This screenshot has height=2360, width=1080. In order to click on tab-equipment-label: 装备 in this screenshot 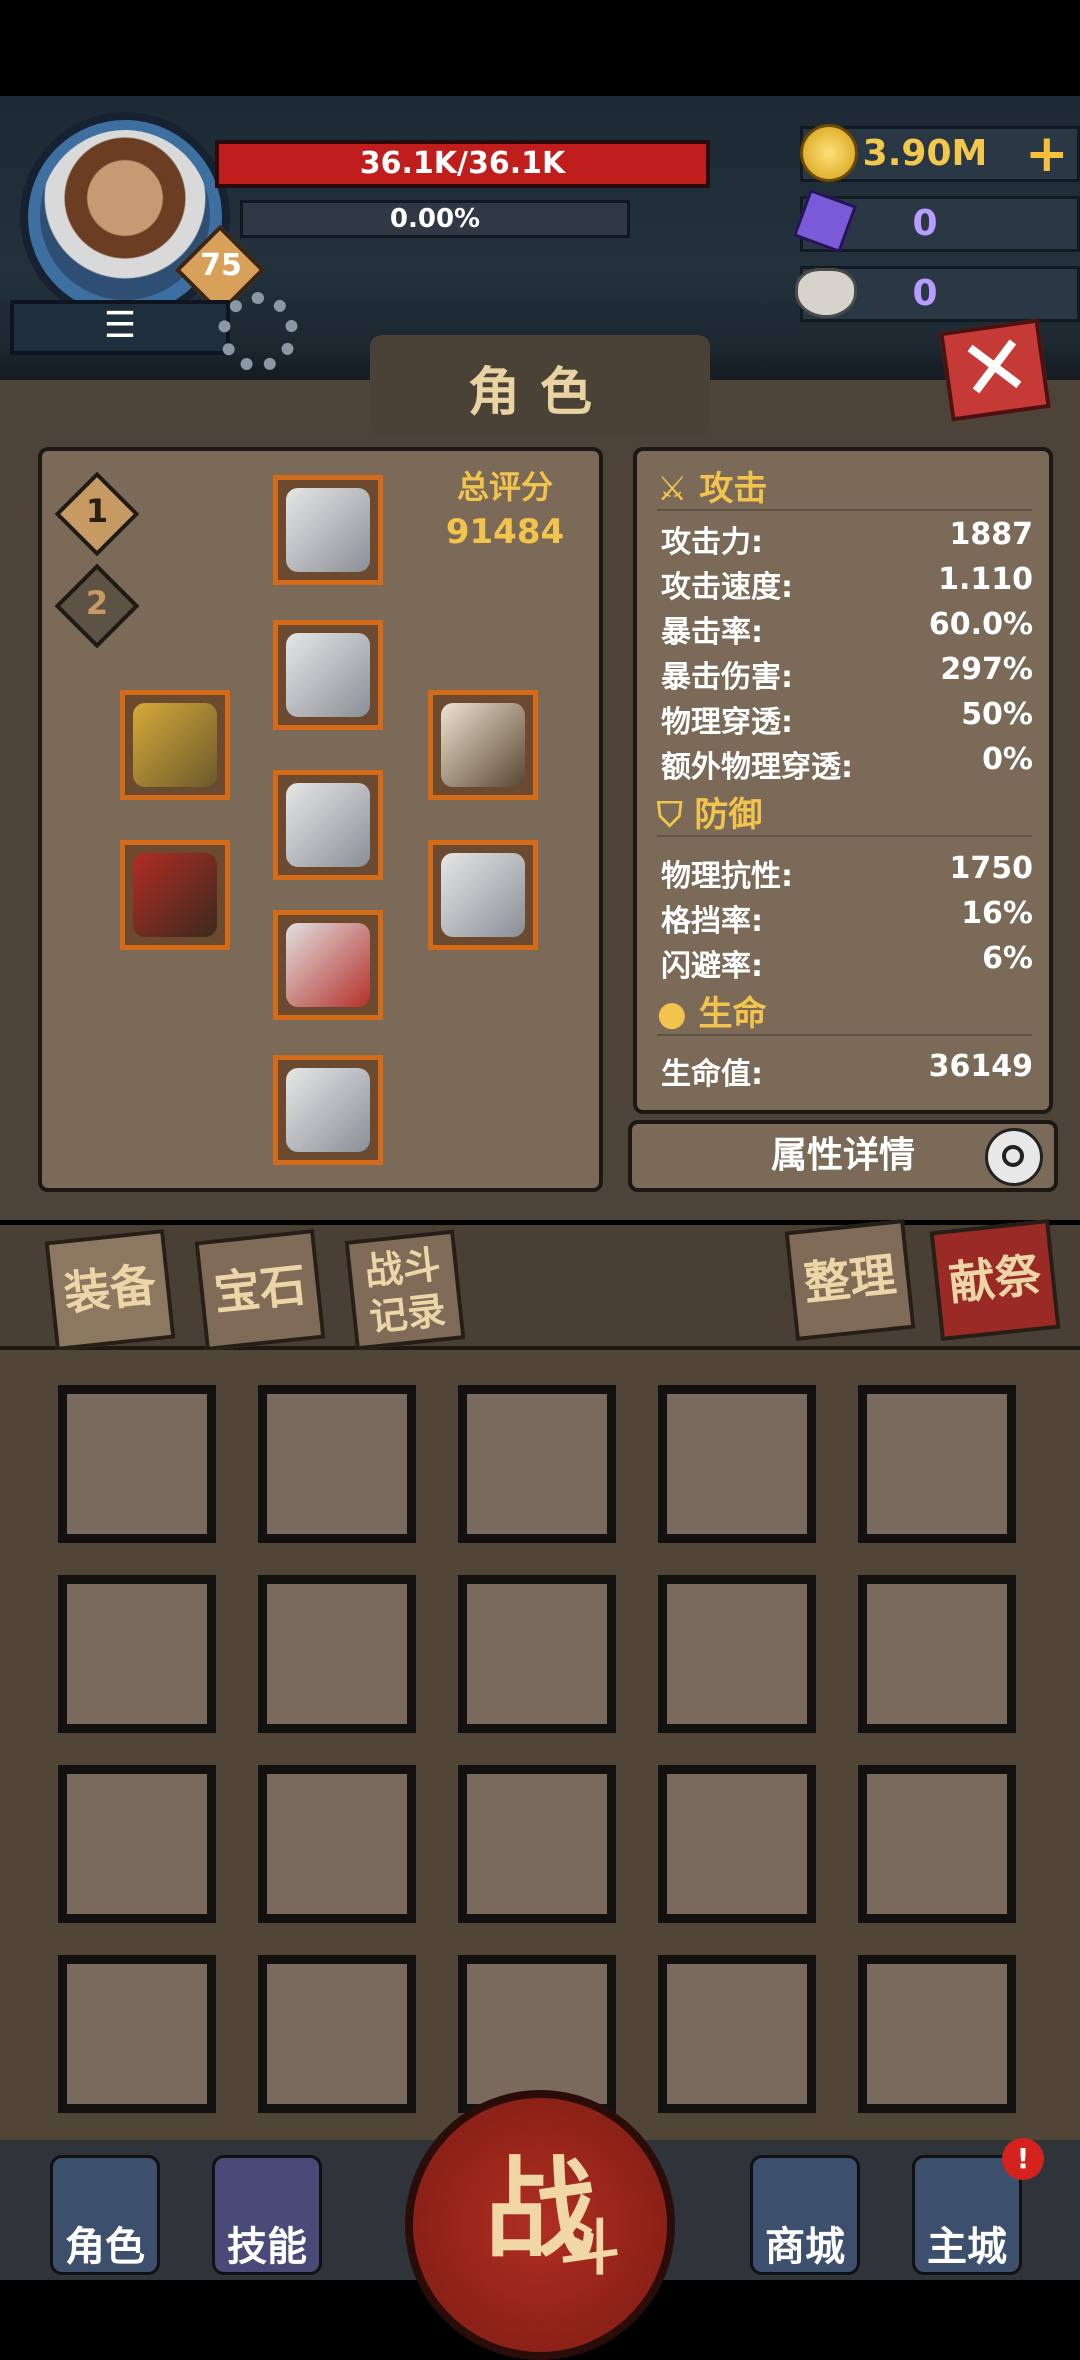, I will do `click(110, 1289)`.